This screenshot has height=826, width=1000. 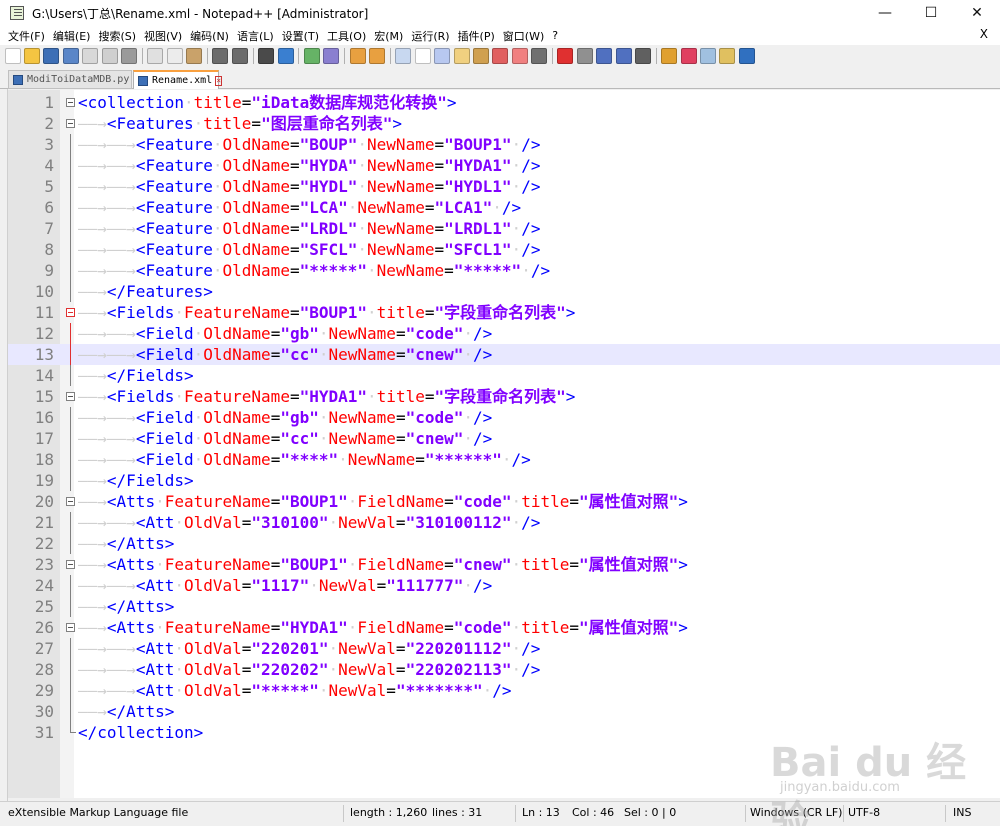 What do you see at coordinates (194, 56) in the screenshot?
I see `paste-icon` at bounding box center [194, 56].